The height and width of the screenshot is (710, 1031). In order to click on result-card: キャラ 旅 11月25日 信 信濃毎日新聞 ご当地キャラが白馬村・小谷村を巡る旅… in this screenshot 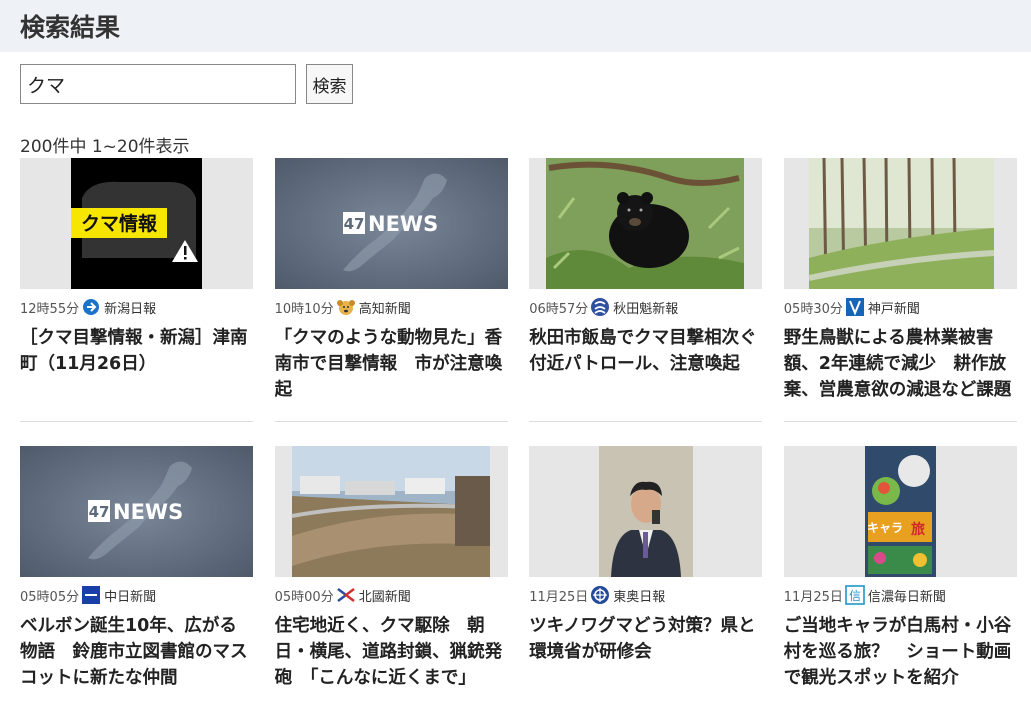, I will do `click(900, 578)`.